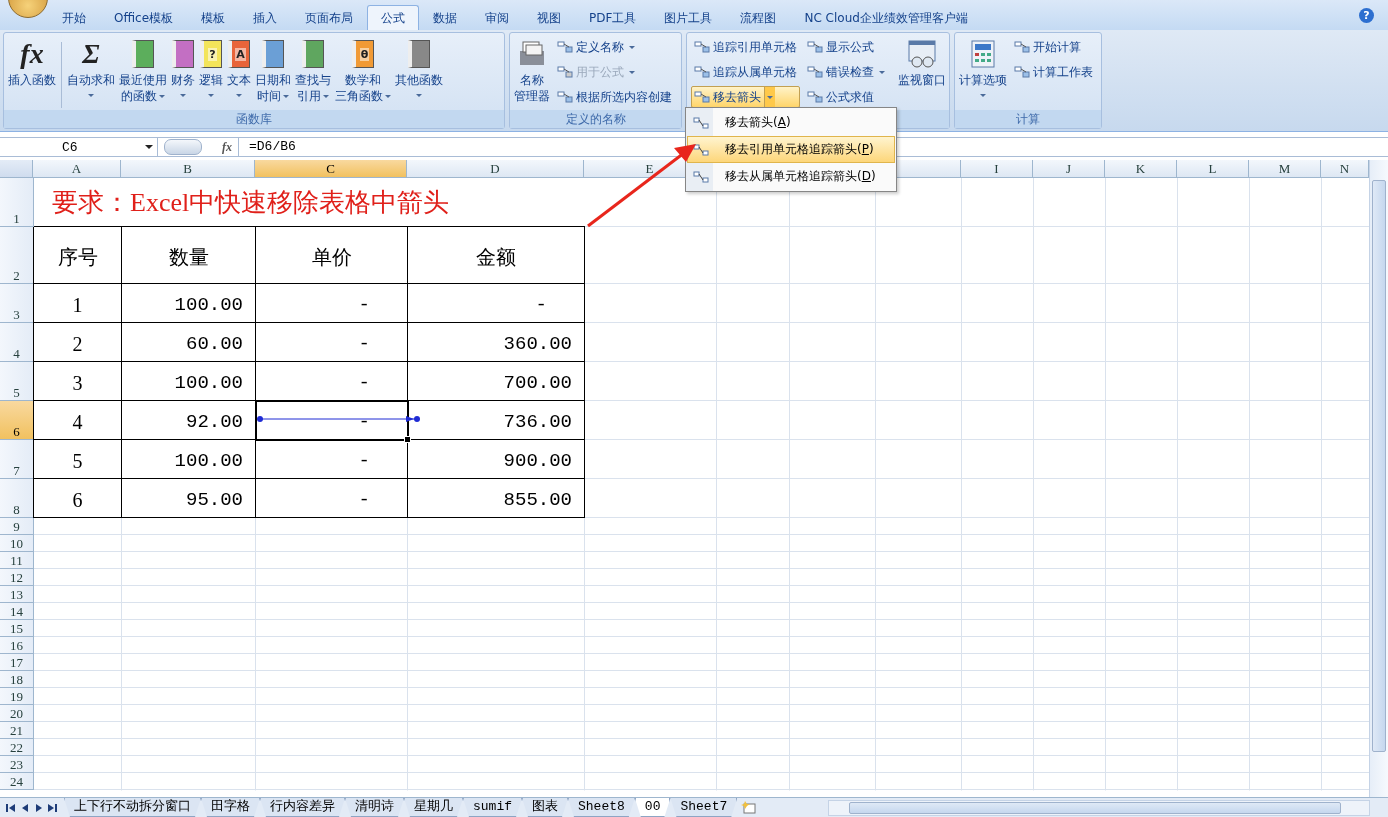  I want to click on row-header: 23, so click(17, 764).